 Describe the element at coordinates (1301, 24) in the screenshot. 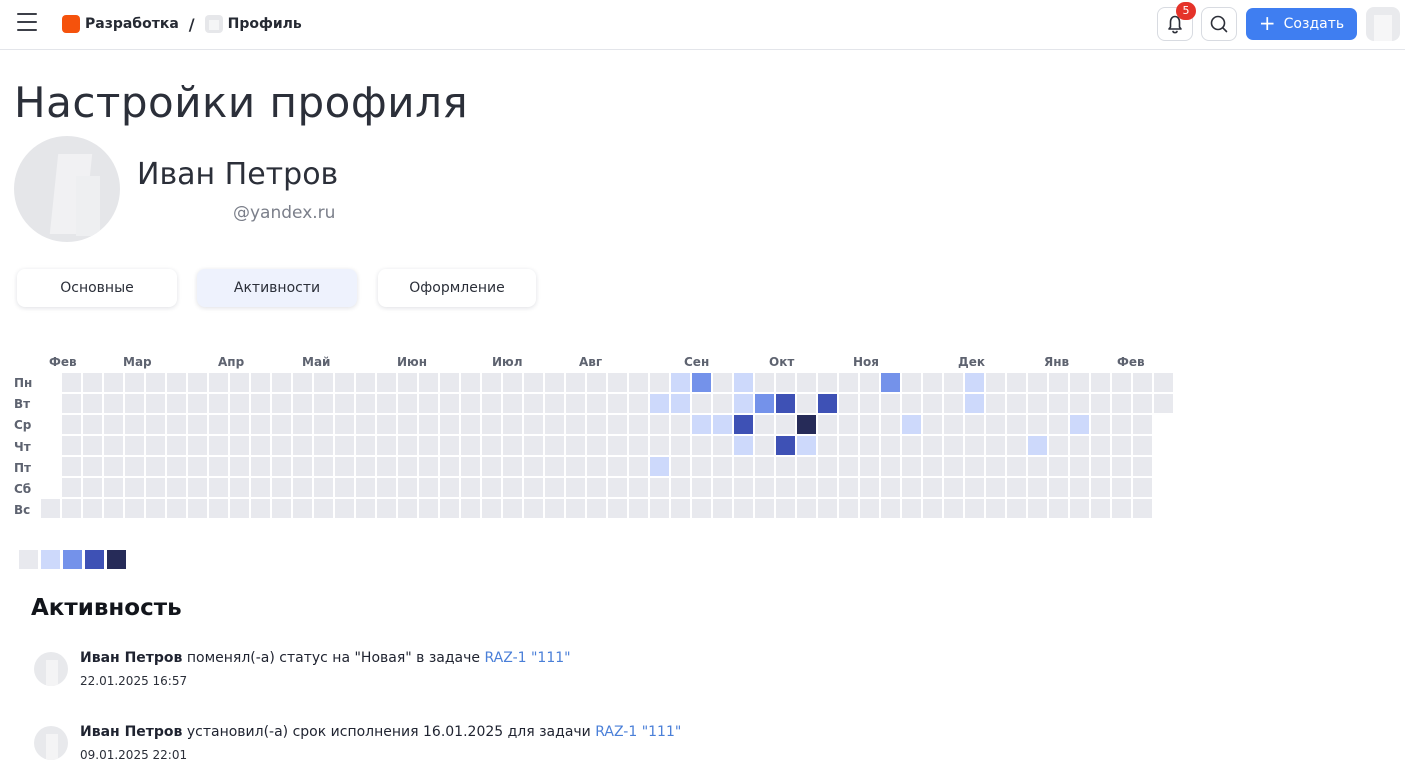

I see `create-button: + Создать` at that location.